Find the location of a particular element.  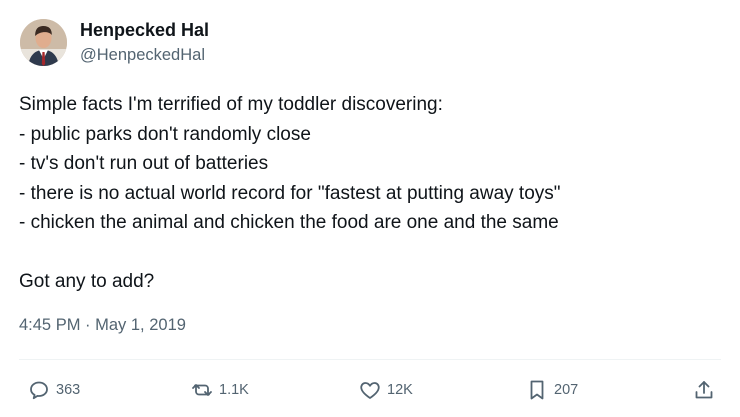

share-button is located at coordinates (704, 390).